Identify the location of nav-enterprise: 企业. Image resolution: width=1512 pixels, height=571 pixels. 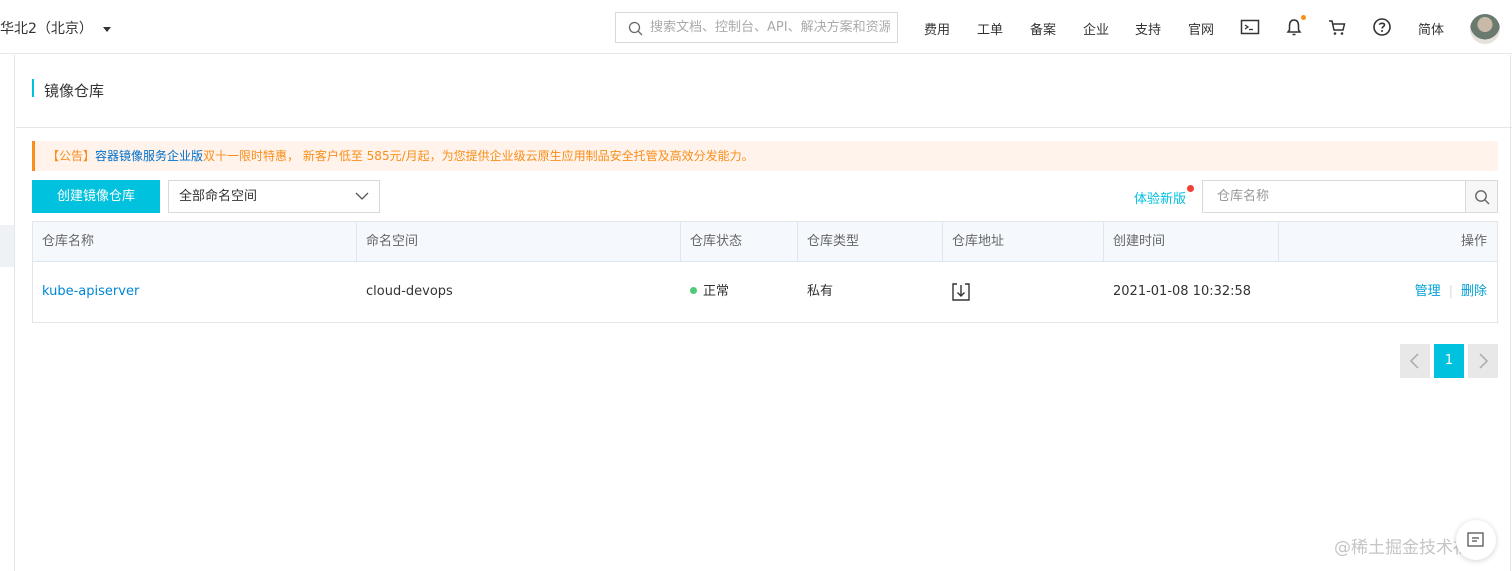
(1096, 28).